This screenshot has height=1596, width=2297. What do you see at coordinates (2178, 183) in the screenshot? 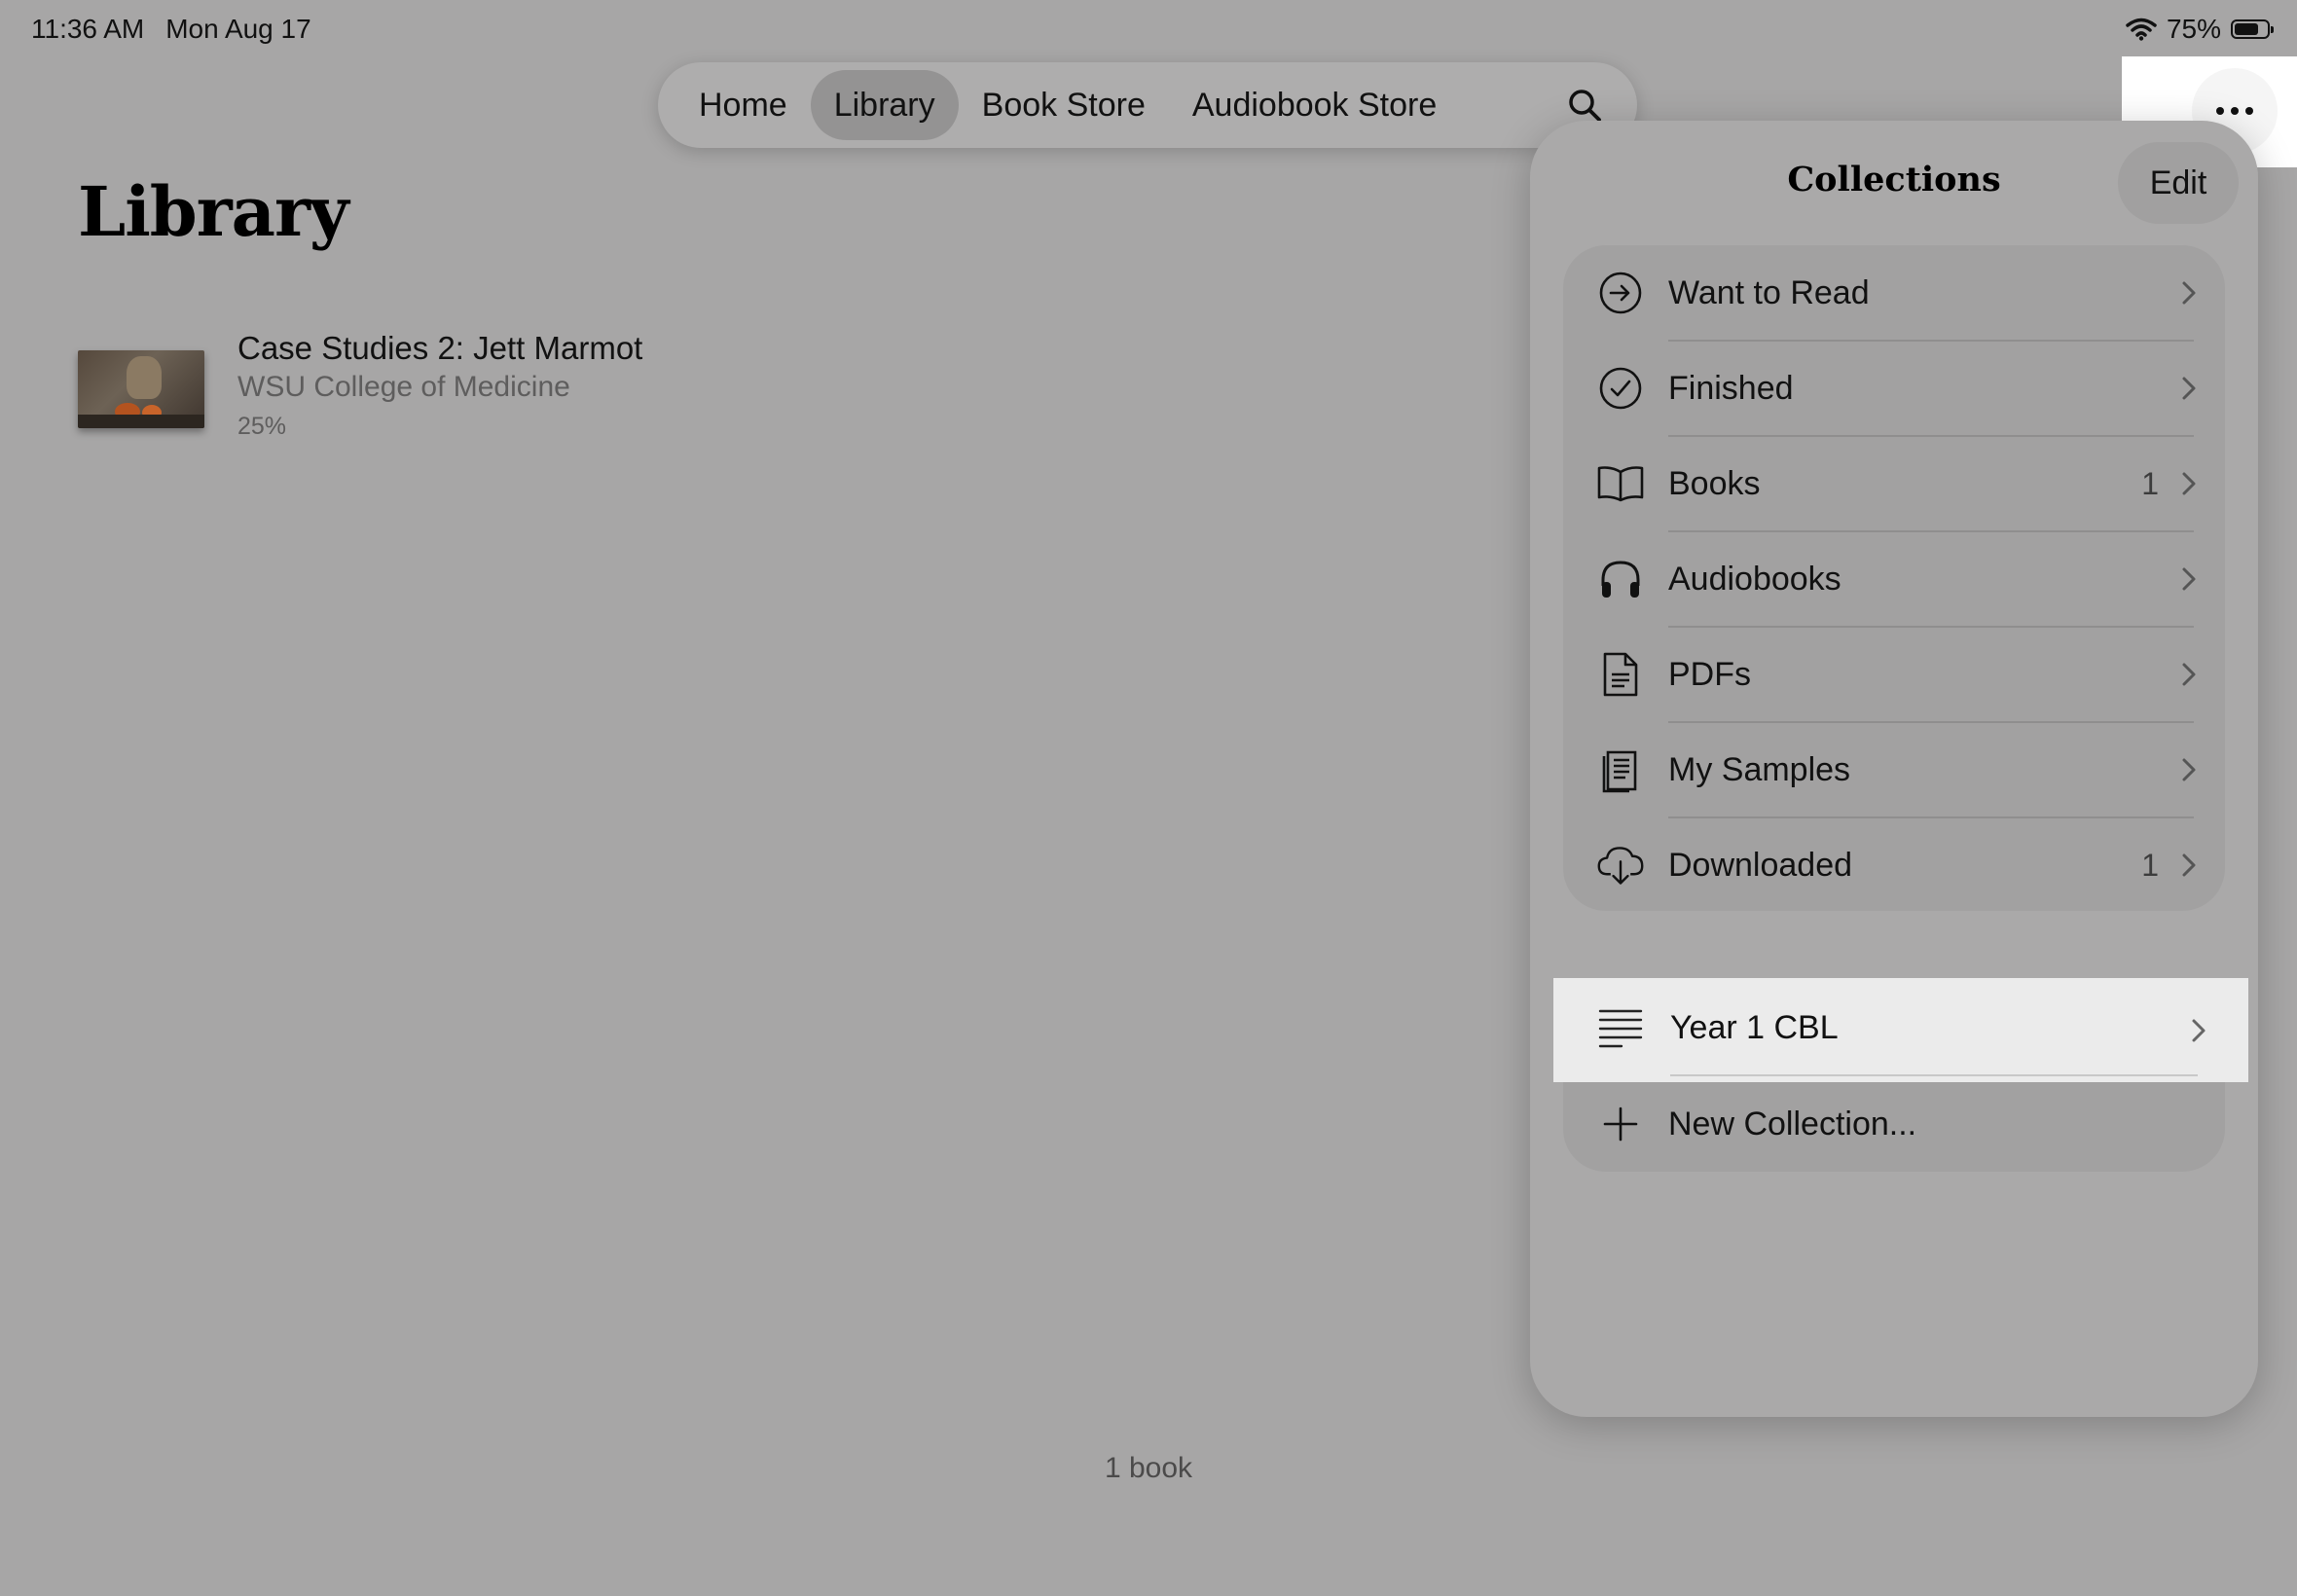
I see `edit-button: Edit` at bounding box center [2178, 183].